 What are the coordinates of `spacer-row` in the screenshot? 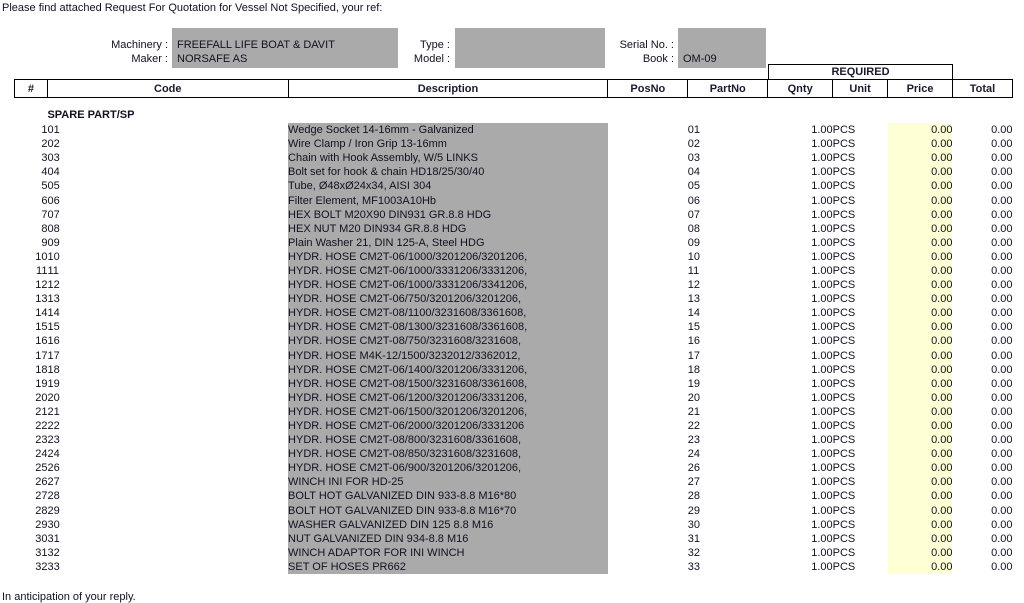 It's located at (514, 102).